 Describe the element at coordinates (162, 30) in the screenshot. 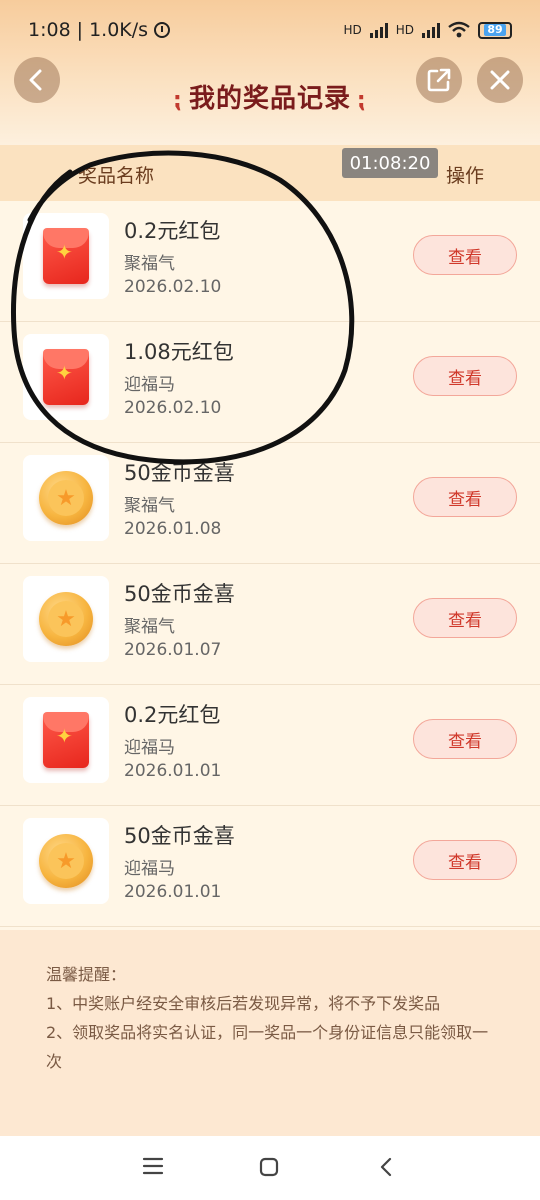

I see `alarm-icon` at that location.